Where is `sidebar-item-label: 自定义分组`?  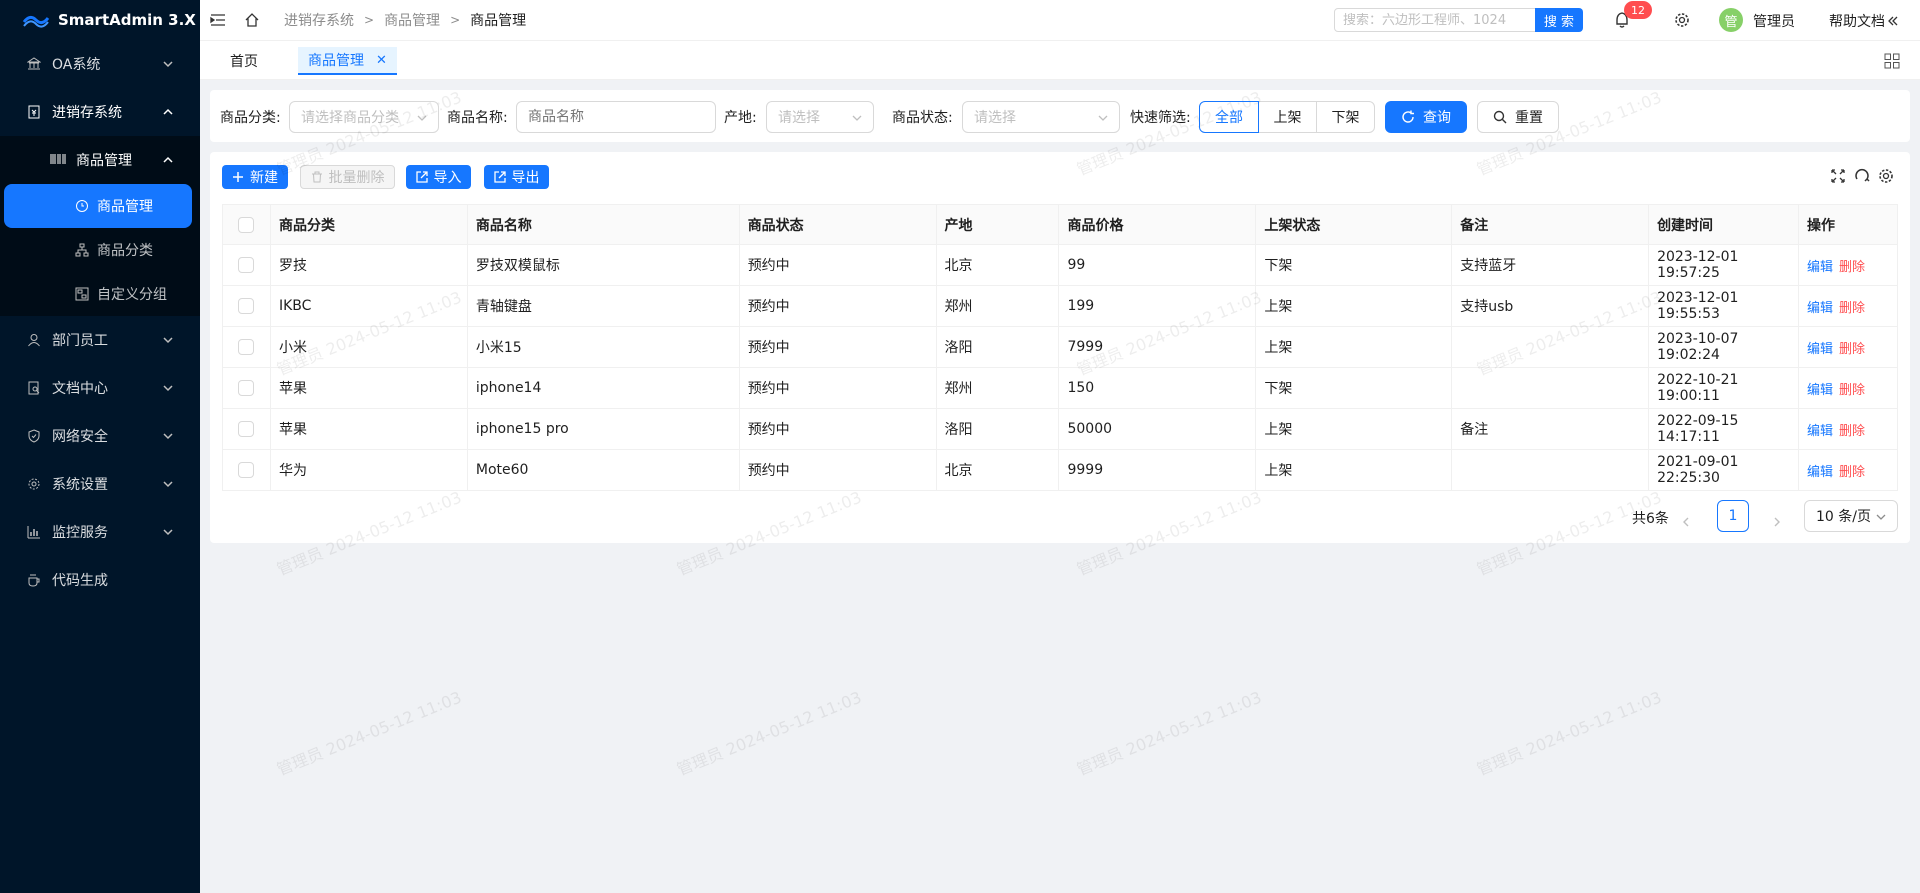
sidebar-item-label: 自定义分组 is located at coordinates (132, 295).